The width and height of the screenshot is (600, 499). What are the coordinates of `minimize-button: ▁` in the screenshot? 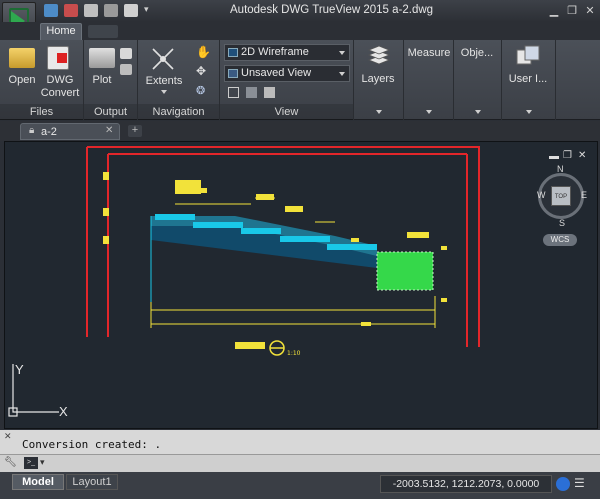 It's located at (554, 11).